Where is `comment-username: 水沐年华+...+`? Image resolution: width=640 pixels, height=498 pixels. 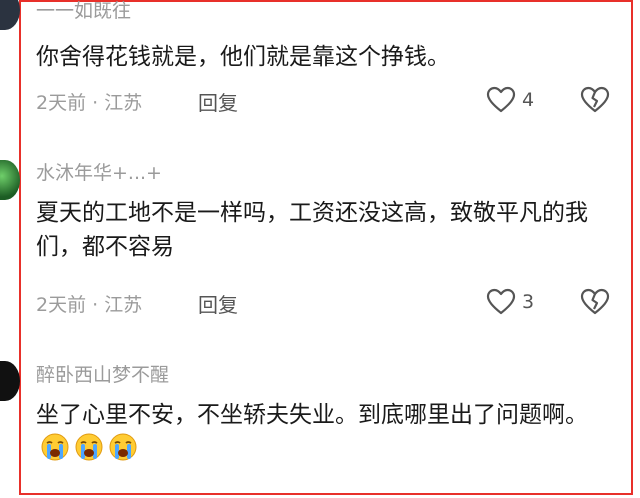 comment-username: 水沐年华+...+ is located at coordinates (99, 171).